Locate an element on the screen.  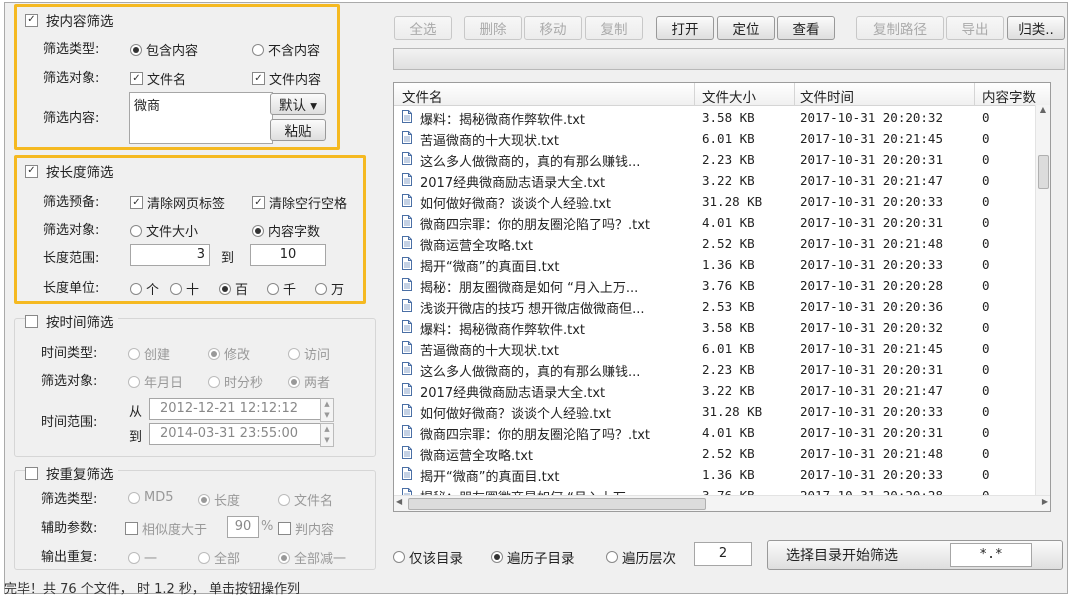
open-button: 打开 is located at coordinates (685, 28).